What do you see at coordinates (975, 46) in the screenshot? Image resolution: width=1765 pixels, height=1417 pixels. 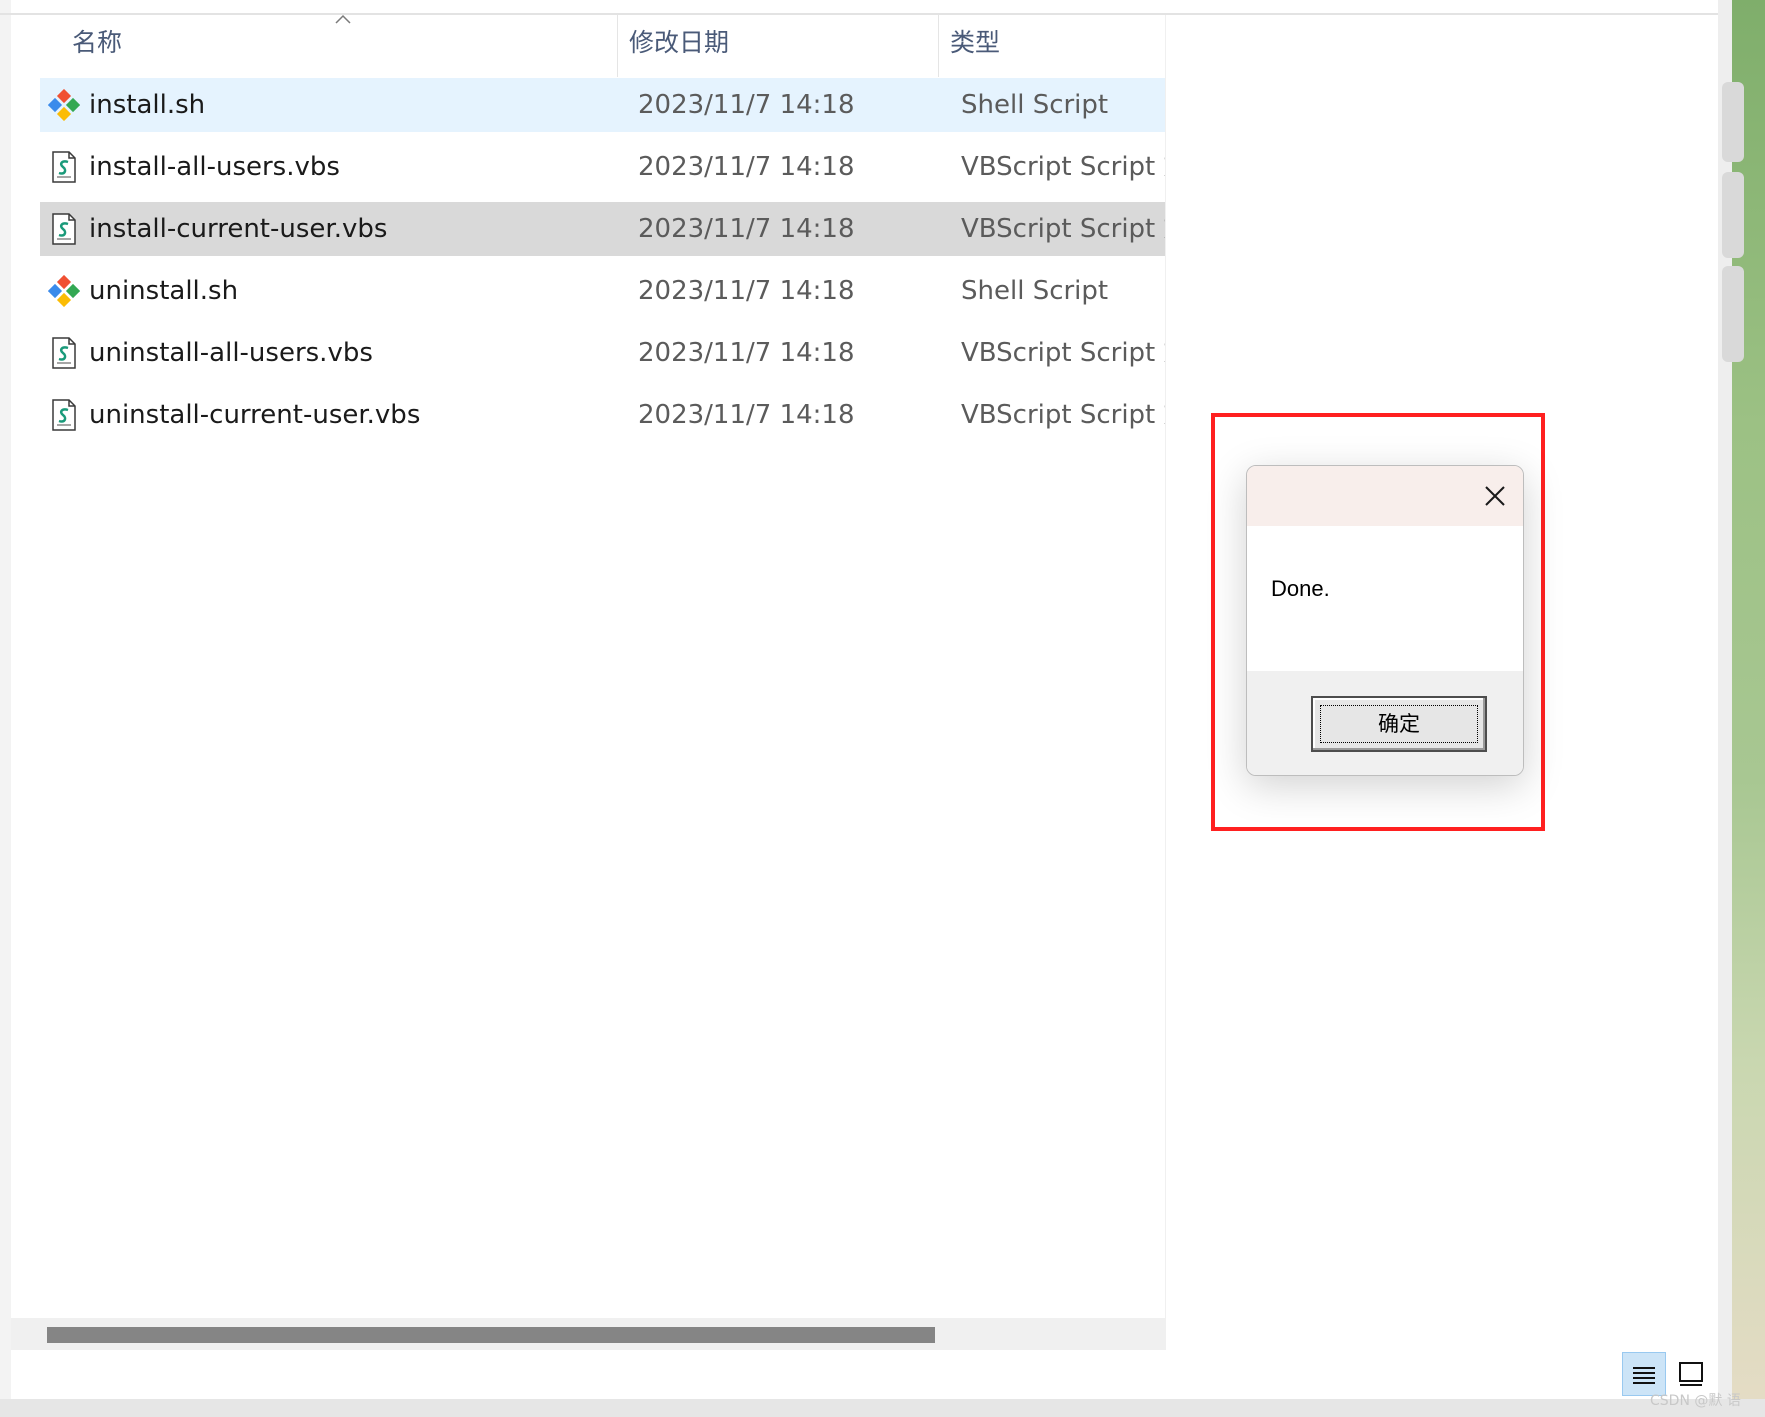 I see `column-header-type: 类型` at bounding box center [975, 46].